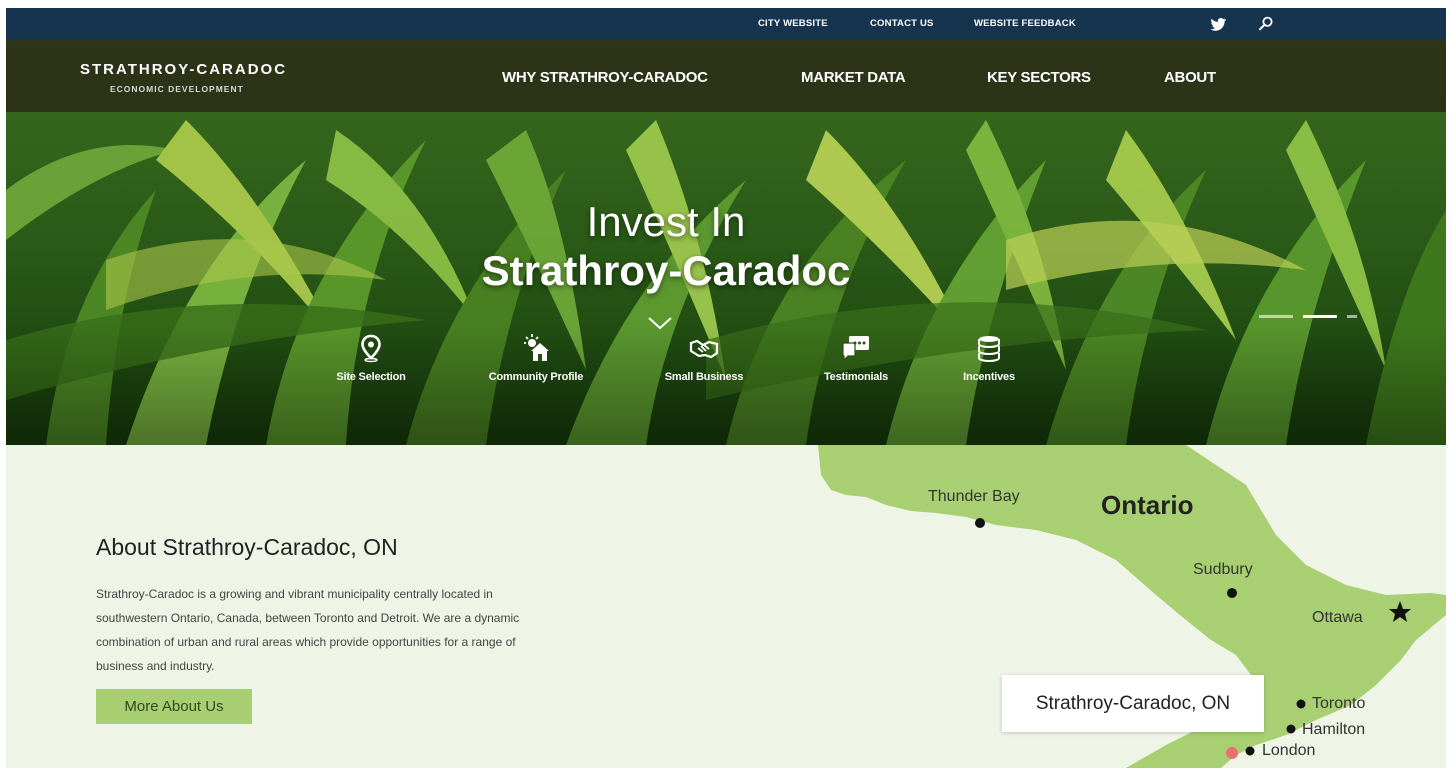 The image size is (1452, 768). I want to click on hero-headline-line1: Invest In, so click(666, 221).